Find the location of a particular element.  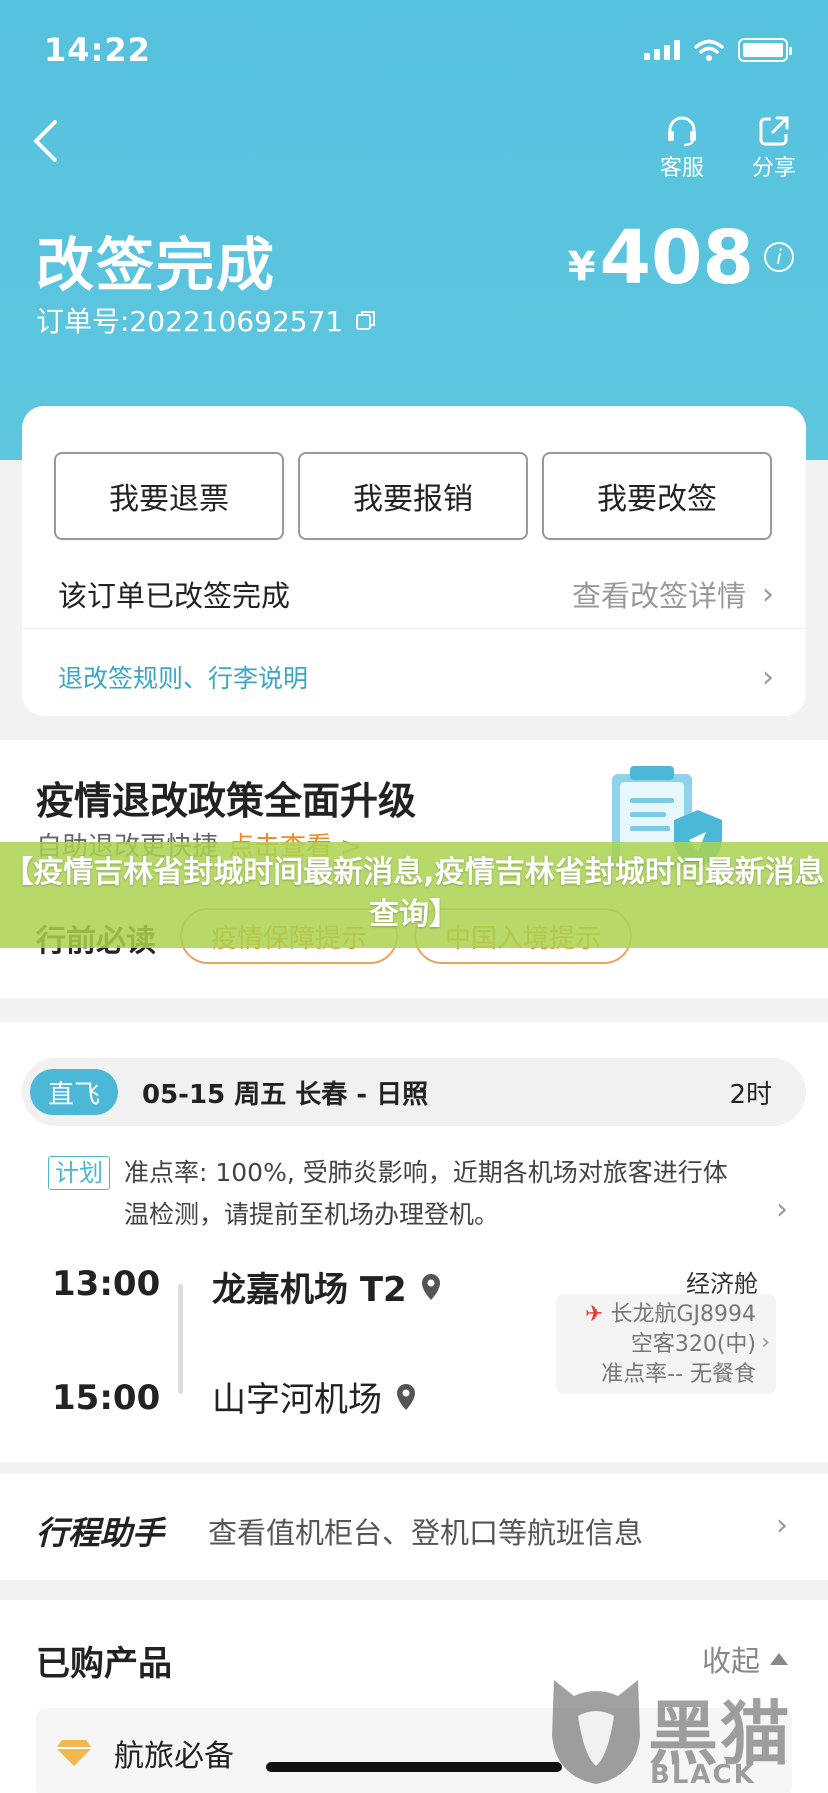

status-time: 14:22 is located at coordinates (97, 50).